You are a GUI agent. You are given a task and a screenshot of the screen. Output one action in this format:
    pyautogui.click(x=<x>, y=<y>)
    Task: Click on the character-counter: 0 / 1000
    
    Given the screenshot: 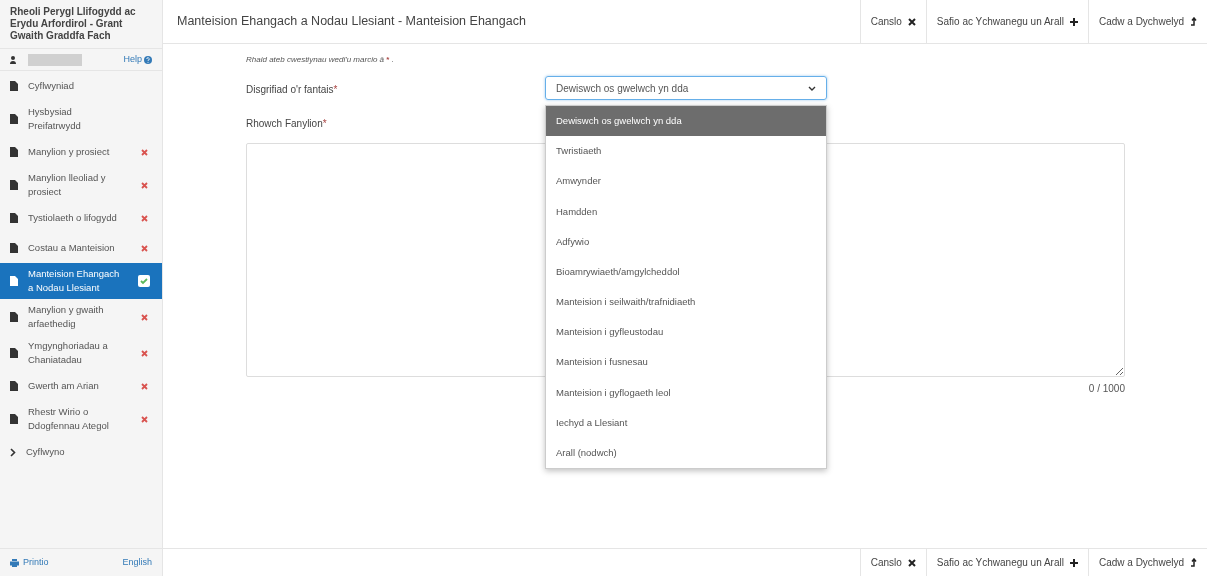 What is the action you would take?
    pyautogui.click(x=1106, y=389)
    